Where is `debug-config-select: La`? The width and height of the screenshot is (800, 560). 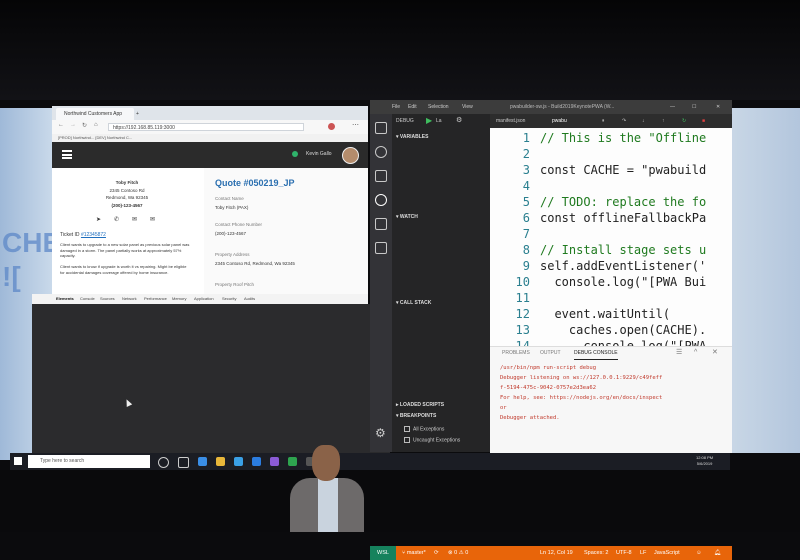 debug-config-select: La is located at coordinates (439, 121).